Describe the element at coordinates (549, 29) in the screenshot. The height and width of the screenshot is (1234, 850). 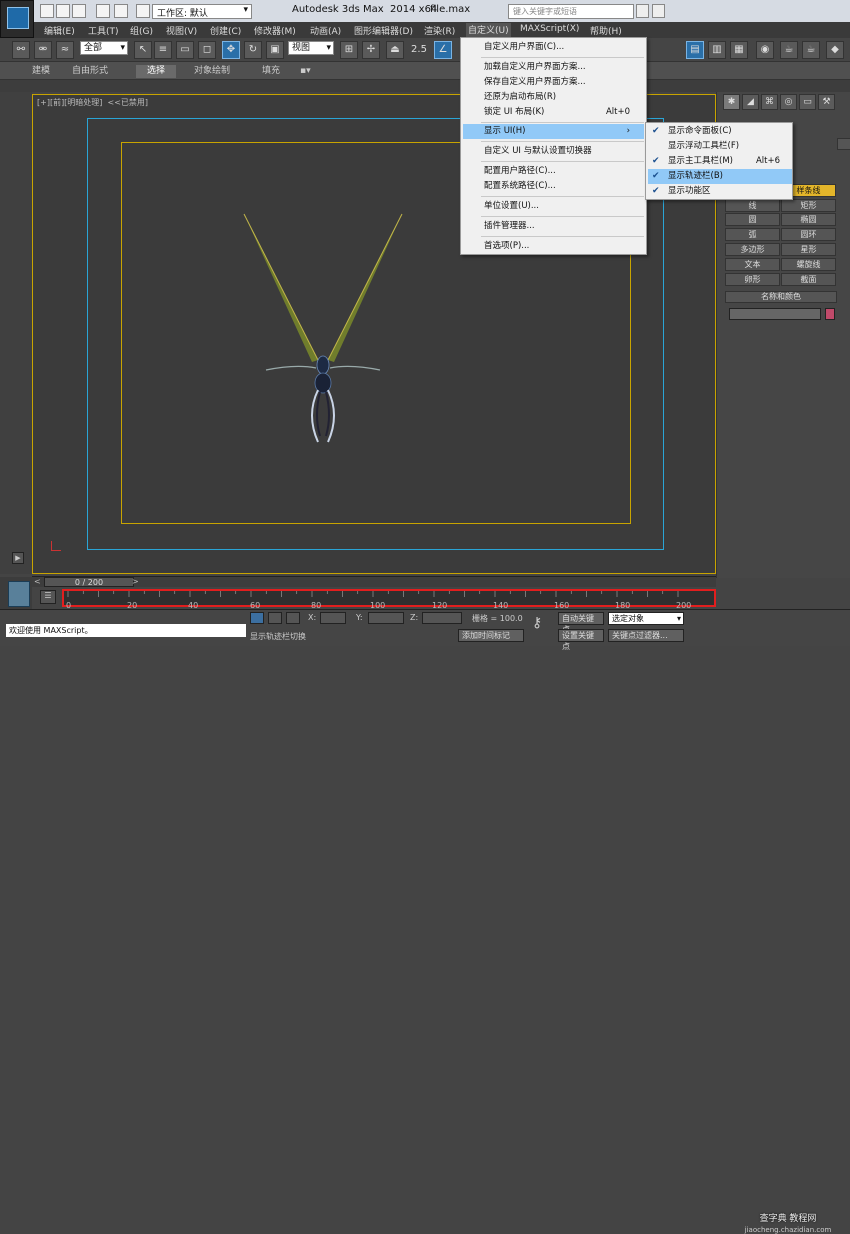
I see `menu-maxscript: MAXScript(X)` at that location.